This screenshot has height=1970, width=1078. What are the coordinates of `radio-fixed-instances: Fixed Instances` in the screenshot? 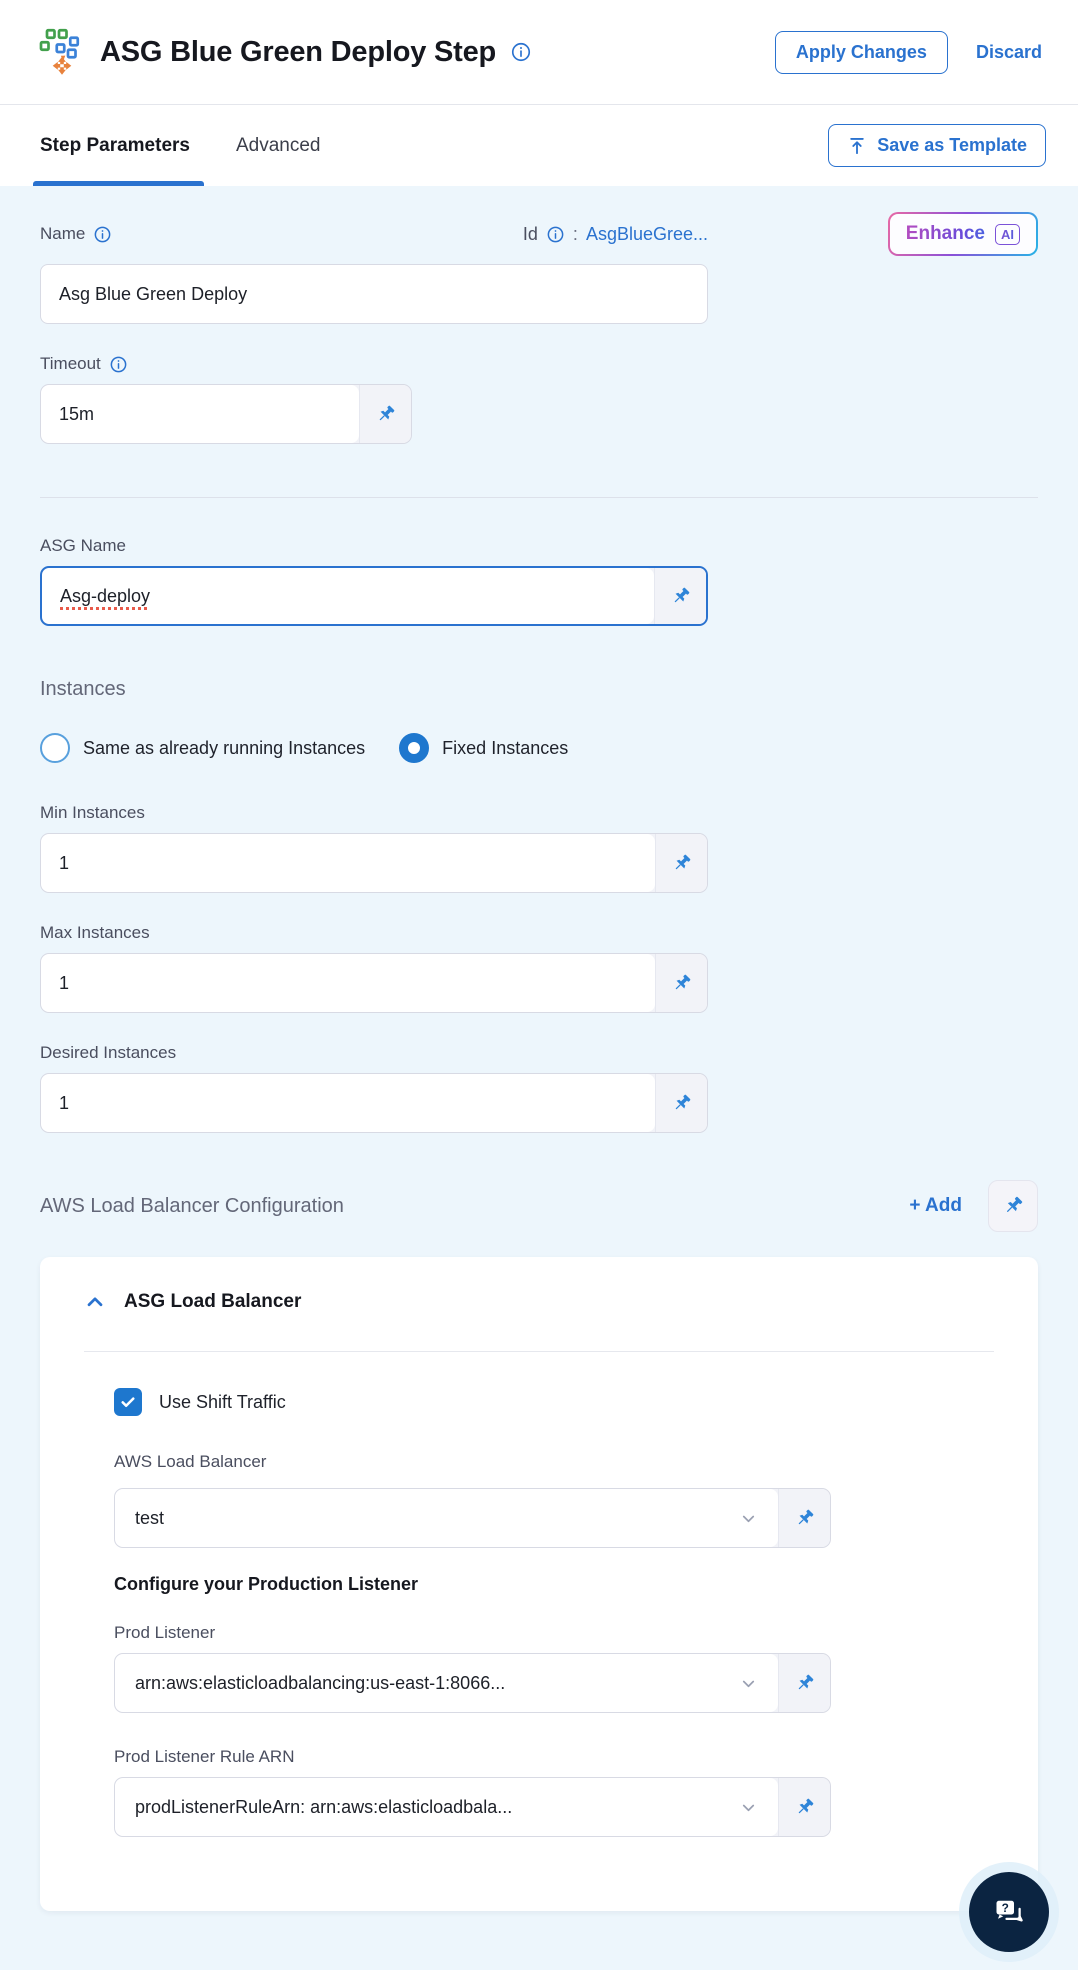 It's located at (483, 748).